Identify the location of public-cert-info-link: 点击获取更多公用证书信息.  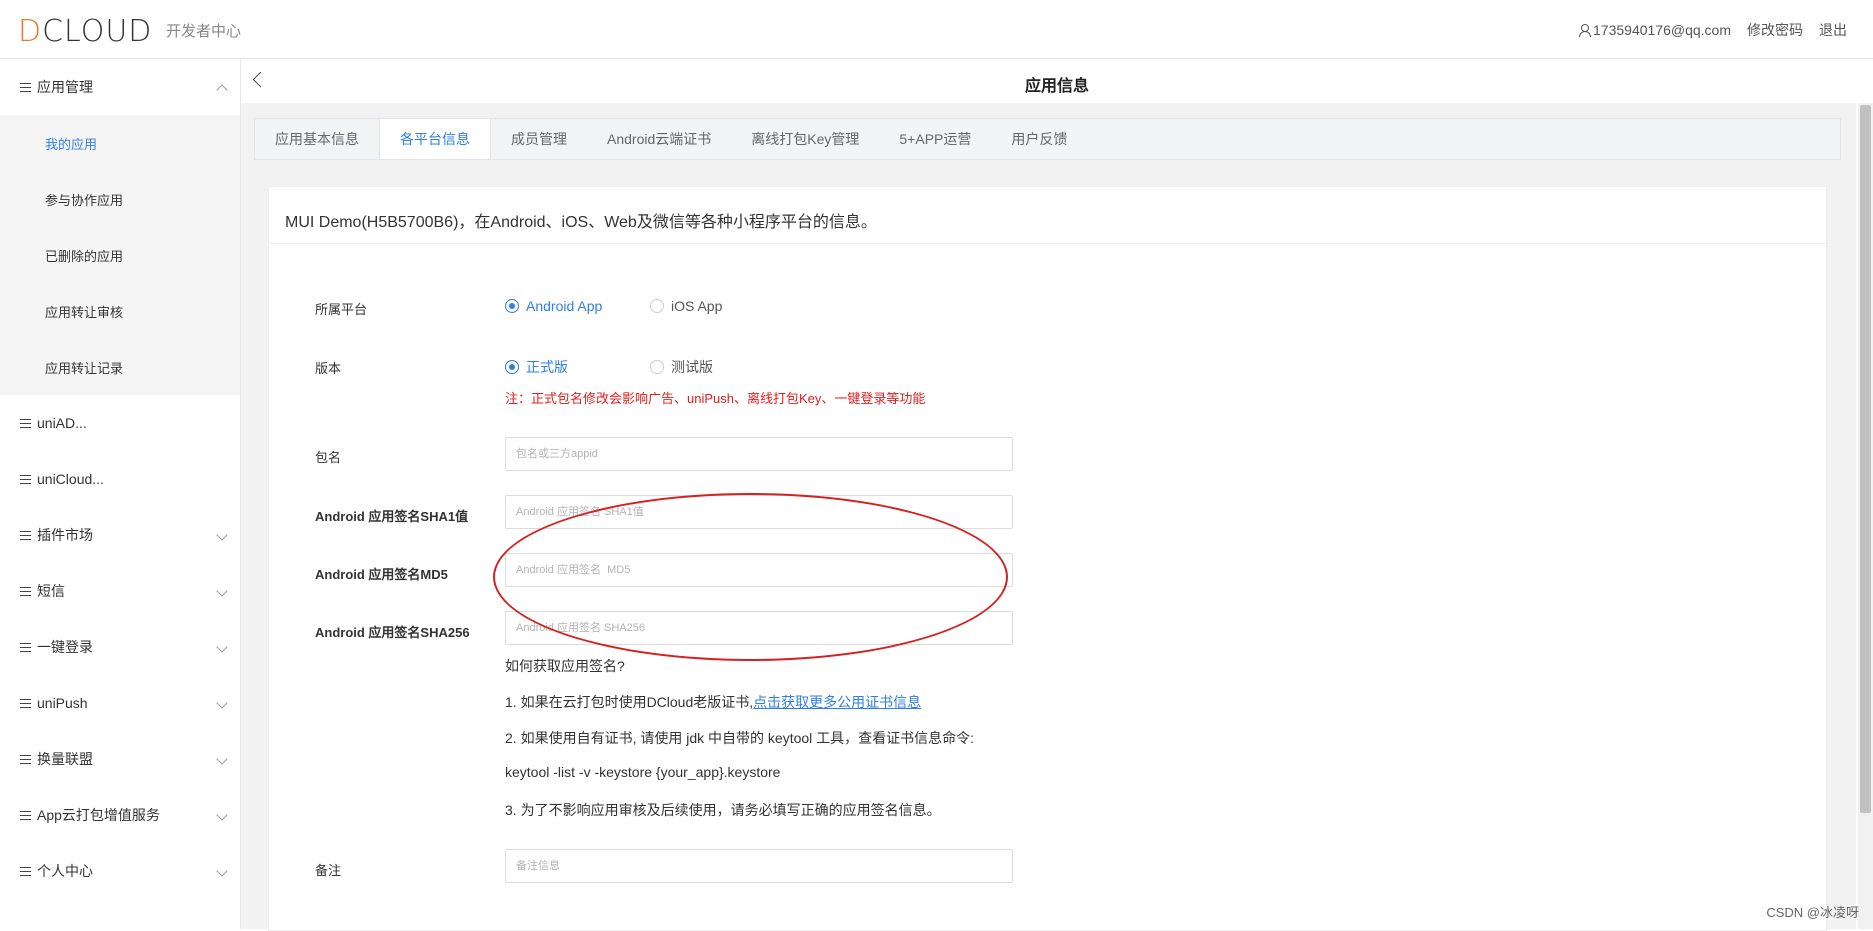
(837, 702).